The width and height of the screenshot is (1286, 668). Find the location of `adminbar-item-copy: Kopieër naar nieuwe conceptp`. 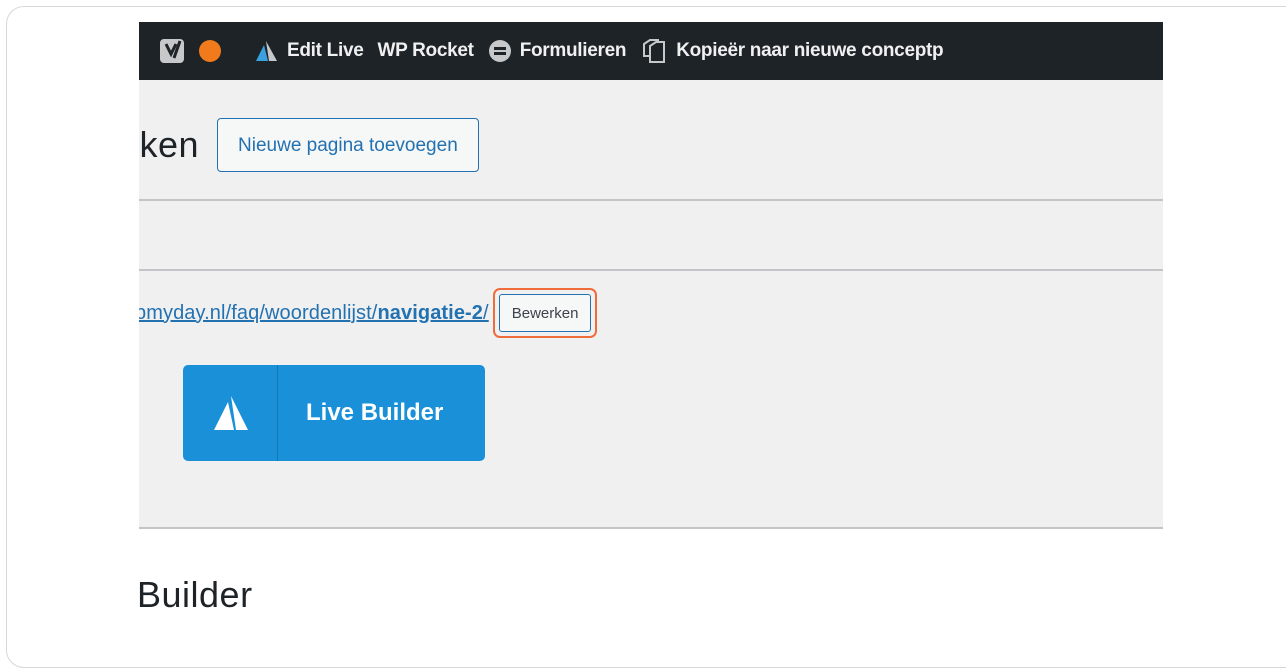

adminbar-item-copy: Kopieër naar nieuwe conceptp is located at coordinates (792, 51).